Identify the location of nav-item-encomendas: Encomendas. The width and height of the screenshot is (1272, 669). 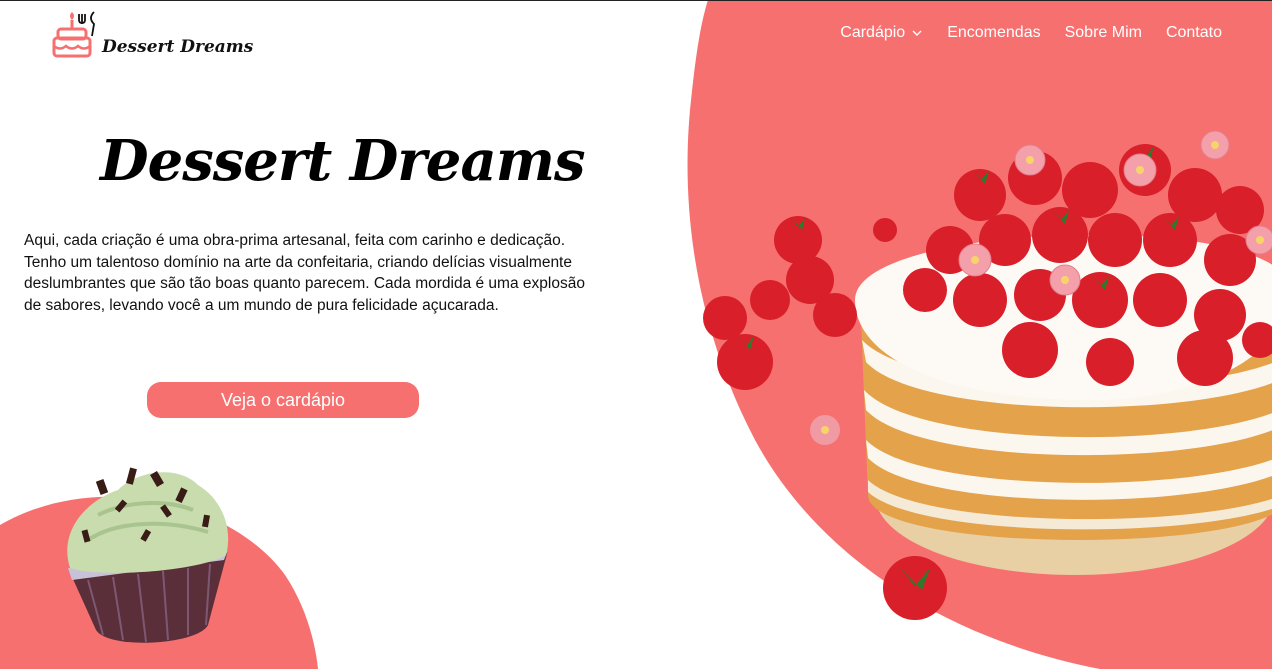
(993, 33).